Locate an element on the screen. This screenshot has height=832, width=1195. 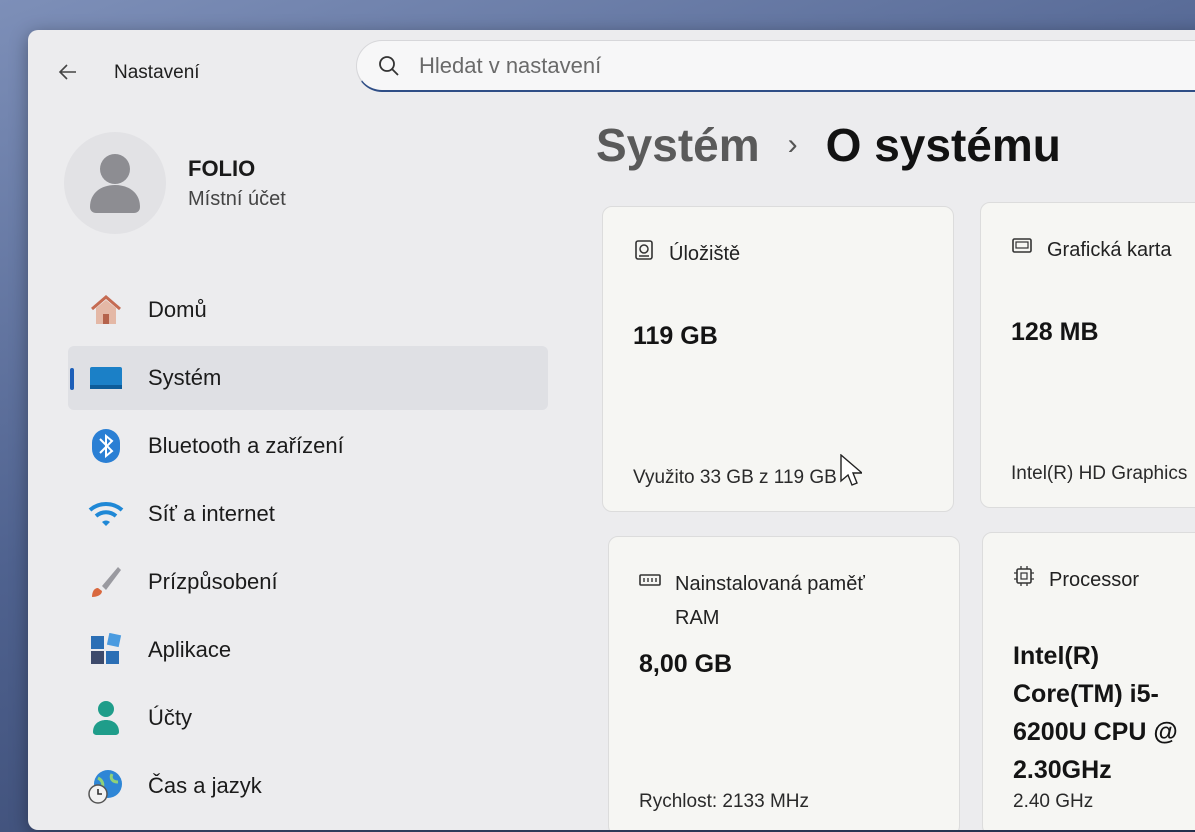
sidebar-item-time-language: Čas a jazyk is located at coordinates (308, 786).